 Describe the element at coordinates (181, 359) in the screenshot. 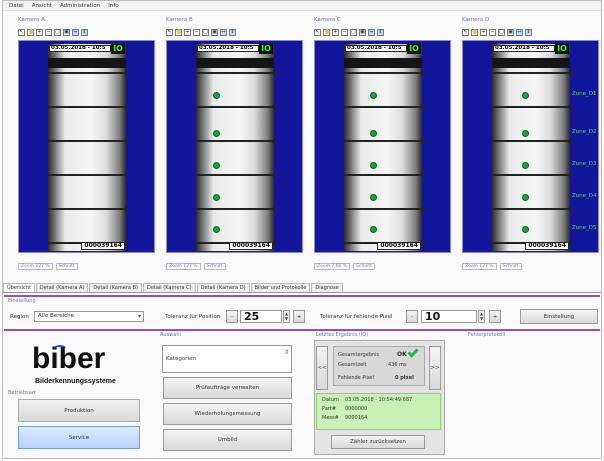

I see `kategorien-value: Kategorien` at that location.